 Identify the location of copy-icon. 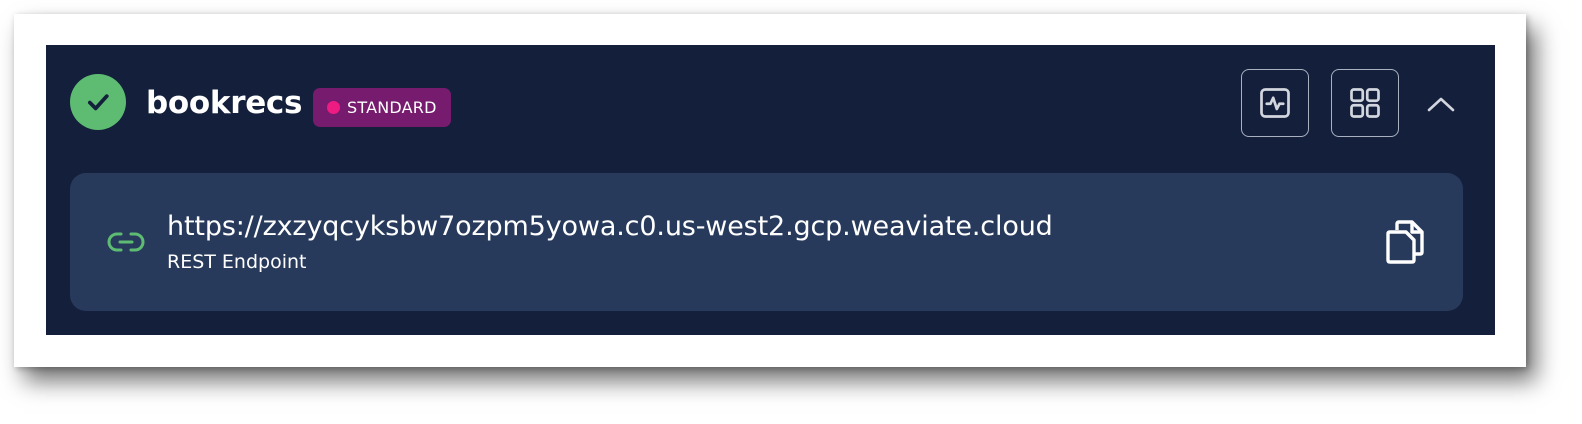
(1405, 242).